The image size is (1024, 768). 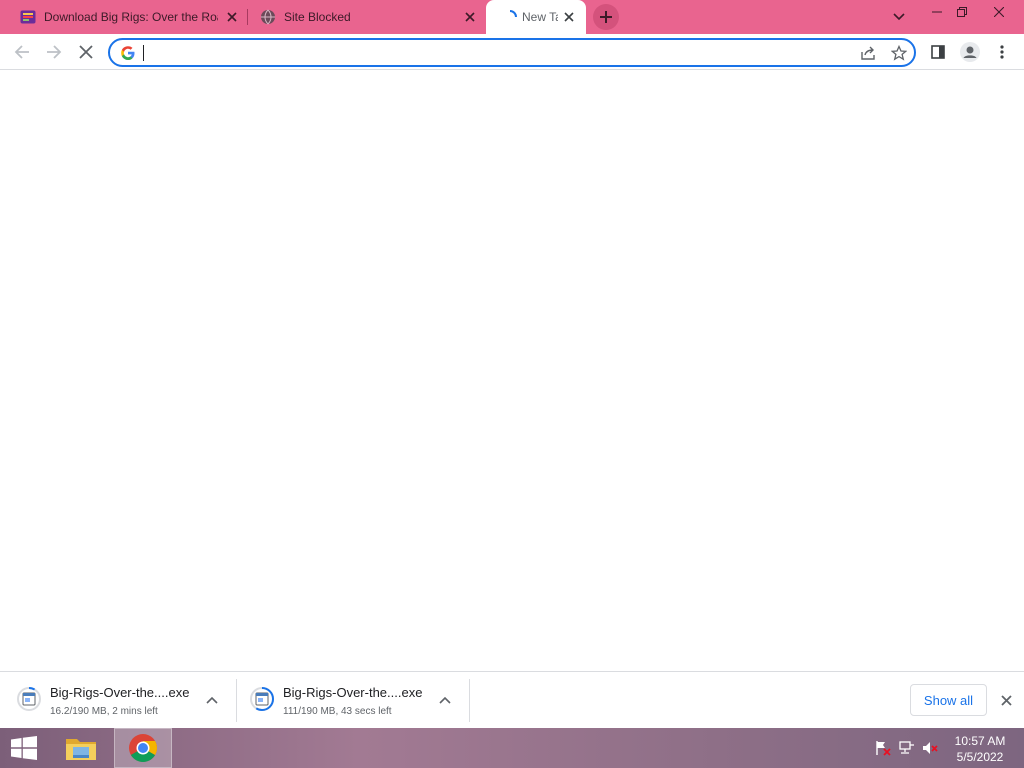 What do you see at coordinates (317, 17) in the screenshot?
I see `tab-title: Site Blocked` at bounding box center [317, 17].